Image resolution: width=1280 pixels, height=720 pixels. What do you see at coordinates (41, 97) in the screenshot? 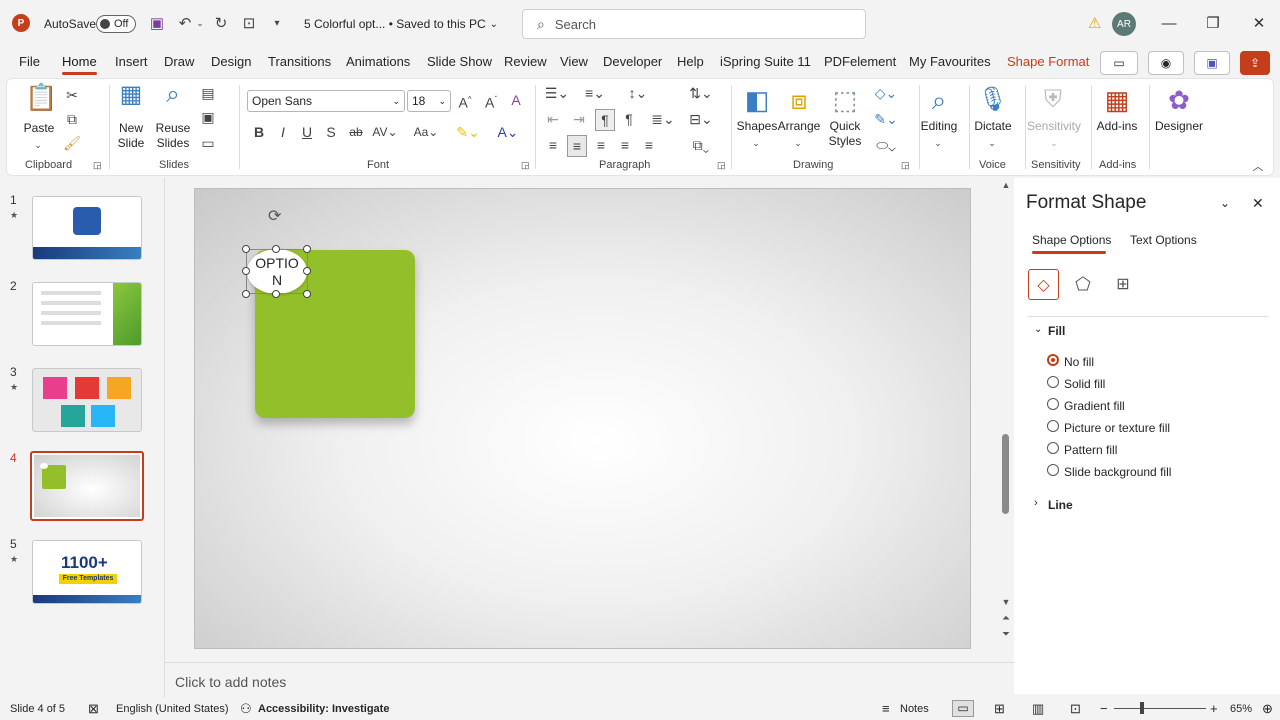
I see `paste-icon: 📋` at bounding box center [41, 97].